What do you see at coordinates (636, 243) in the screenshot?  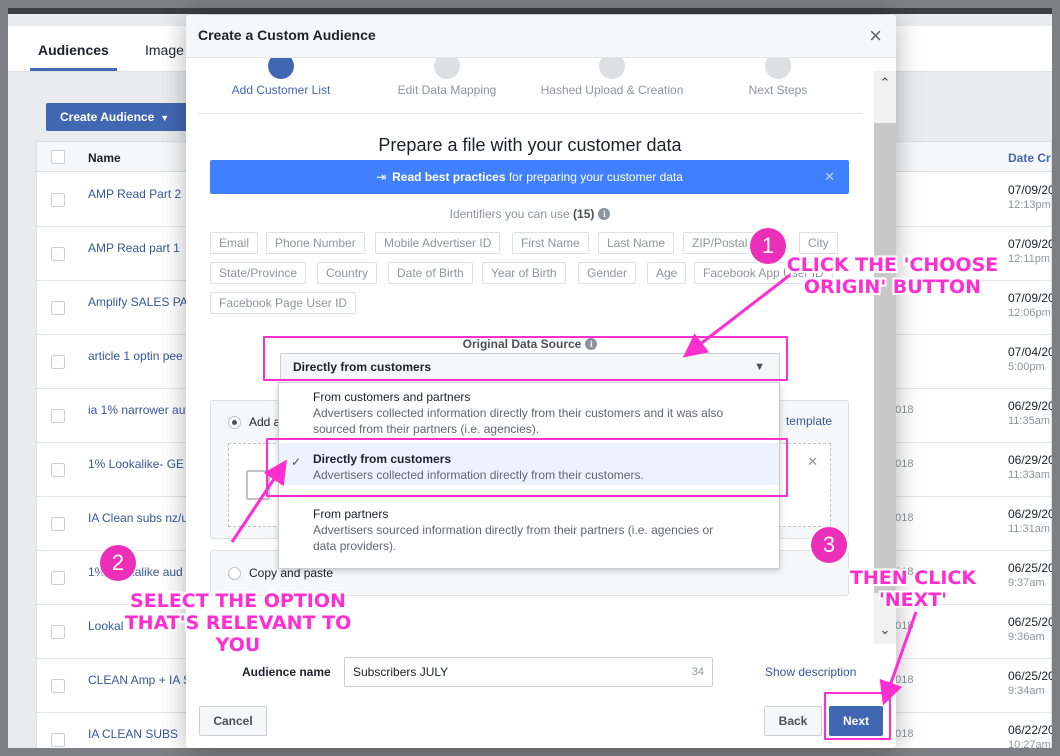 I see `identifier-chip: Last Name` at bounding box center [636, 243].